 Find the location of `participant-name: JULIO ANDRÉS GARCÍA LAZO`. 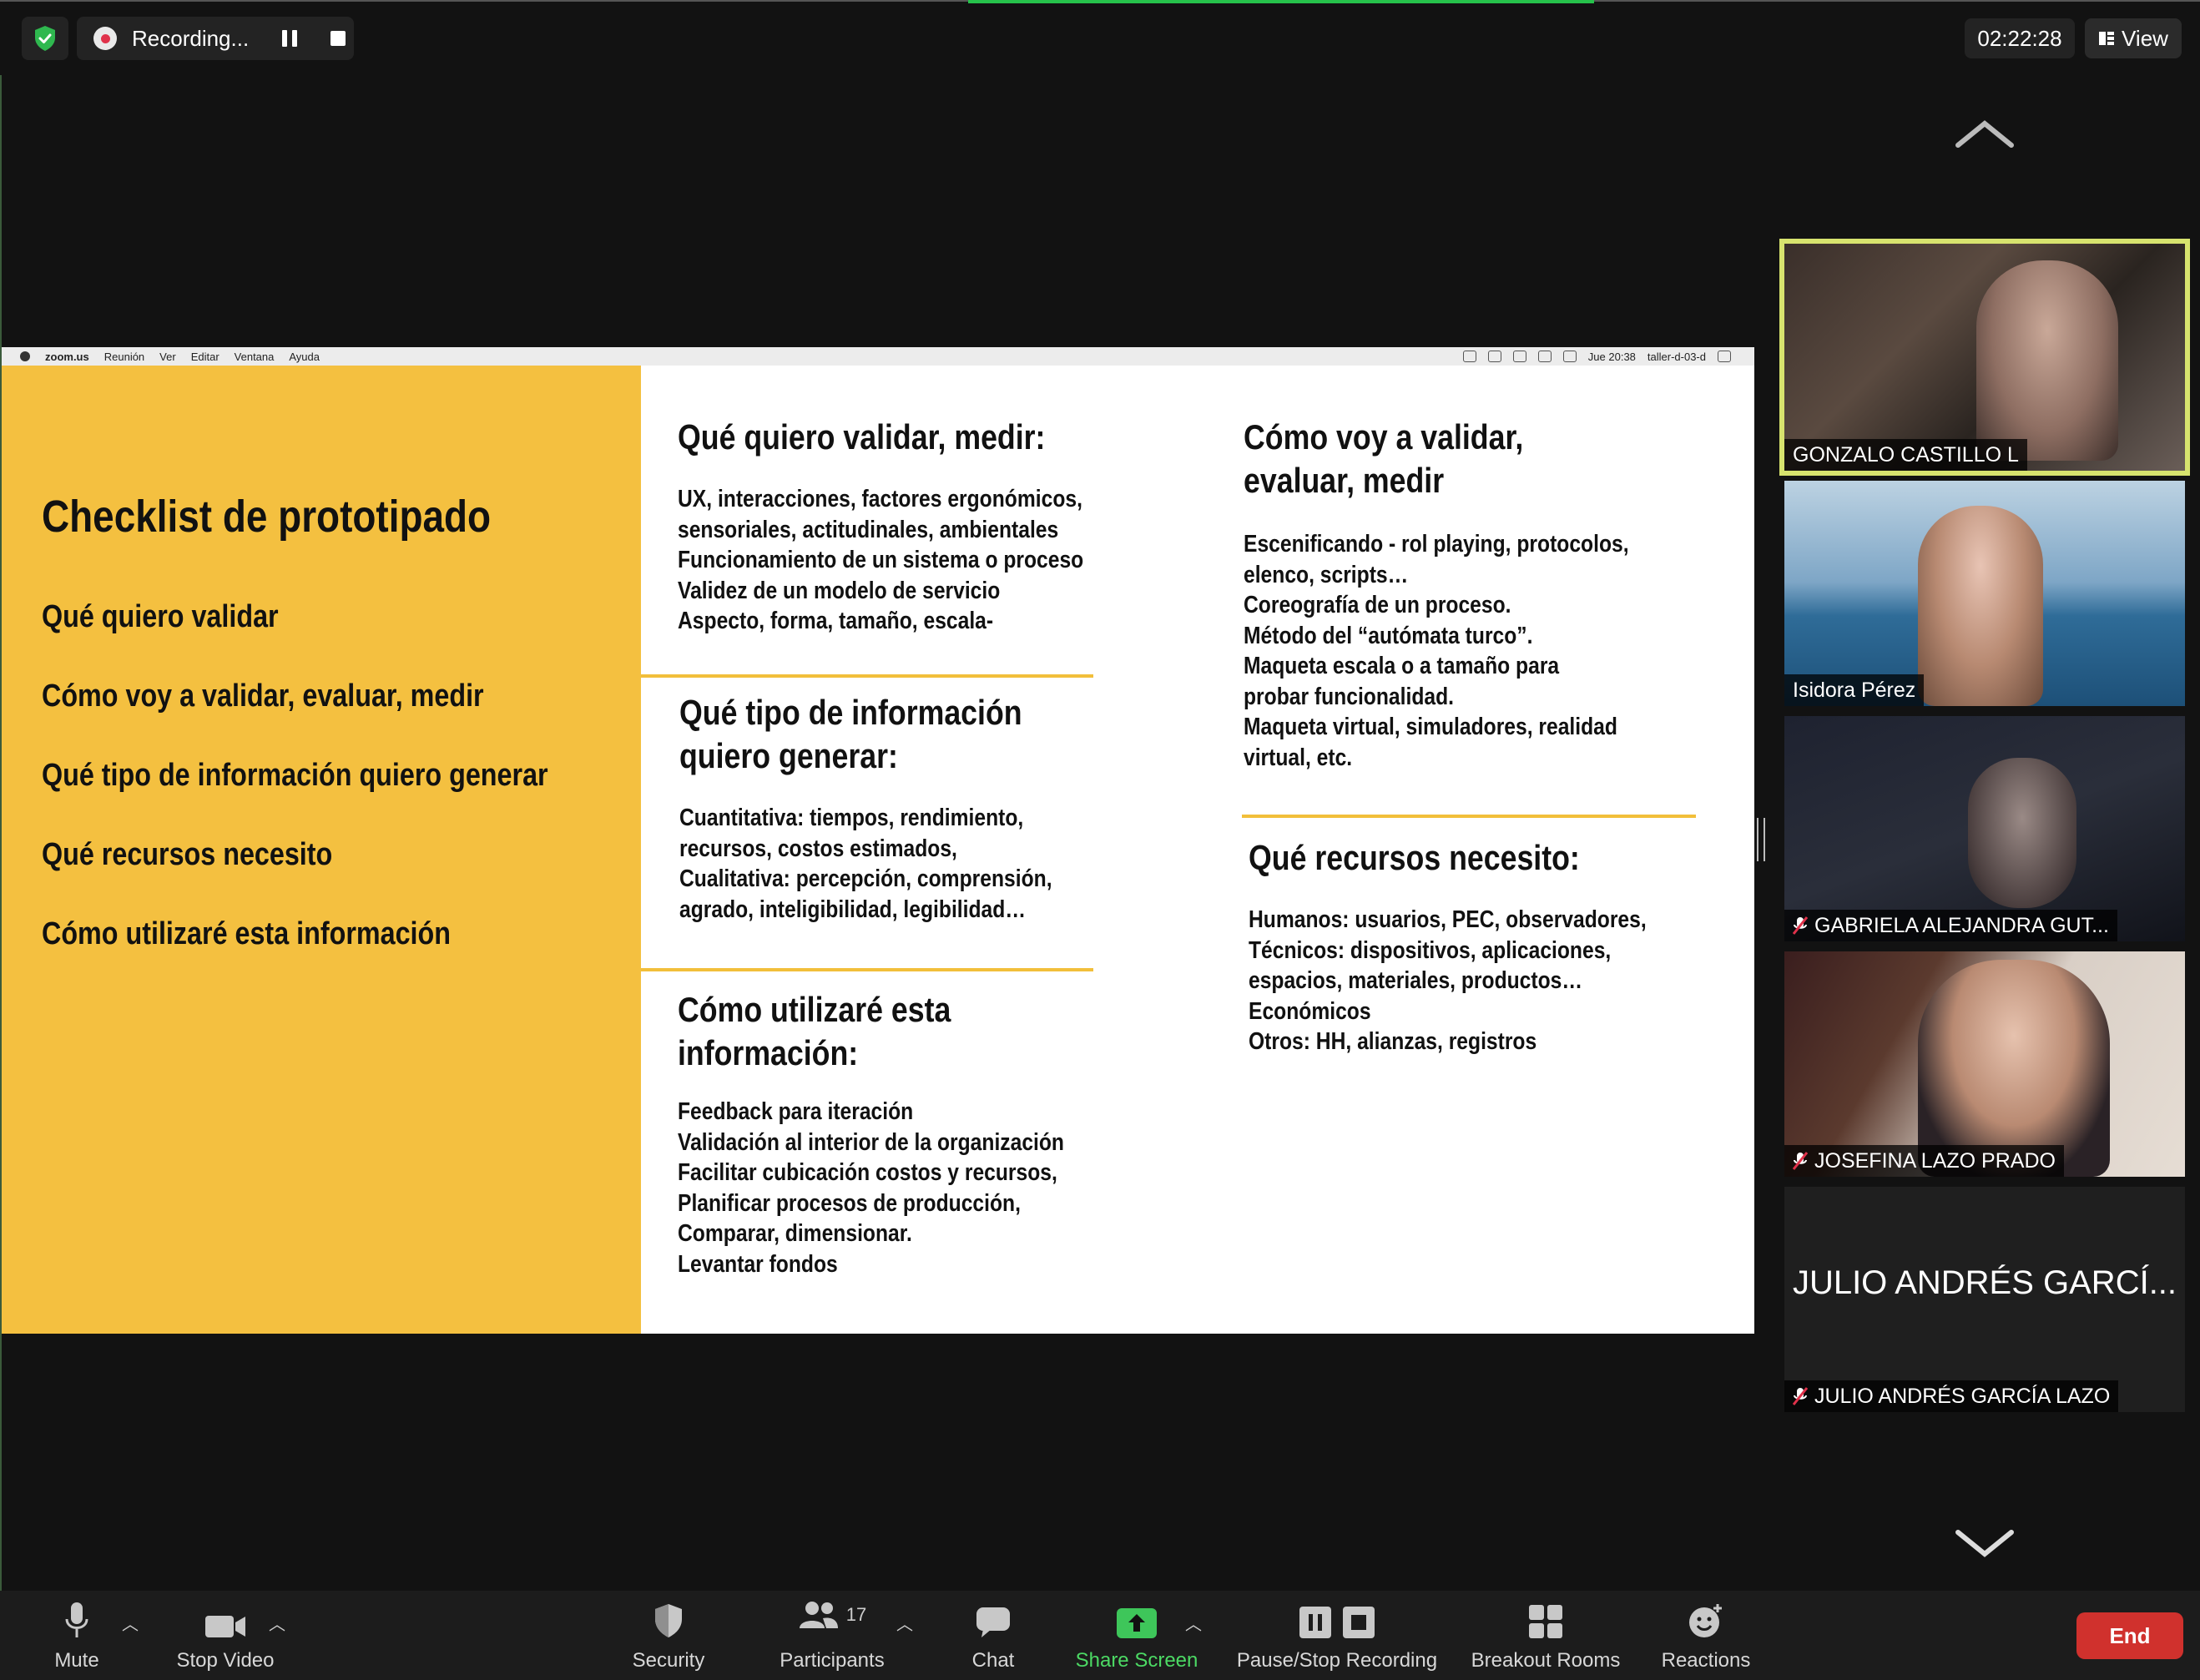

participant-name: JULIO ANDRÉS GARCÍA LAZO is located at coordinates (1951, 1396).